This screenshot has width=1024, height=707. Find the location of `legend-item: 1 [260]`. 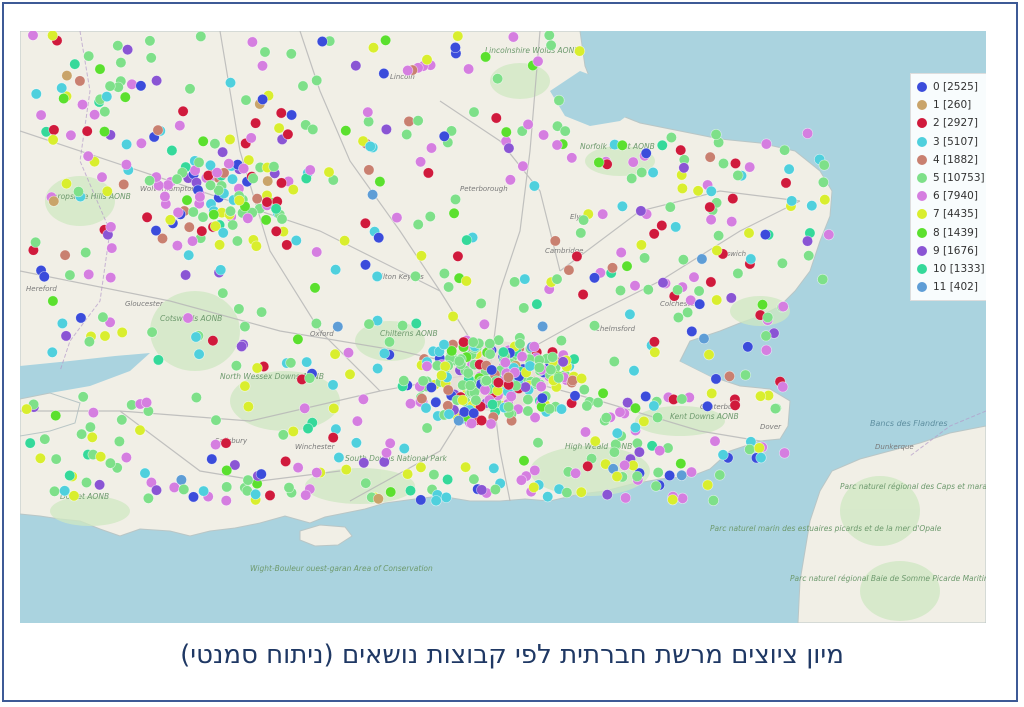

legend-item: 1 [260] is located at coordinates (950, 105).